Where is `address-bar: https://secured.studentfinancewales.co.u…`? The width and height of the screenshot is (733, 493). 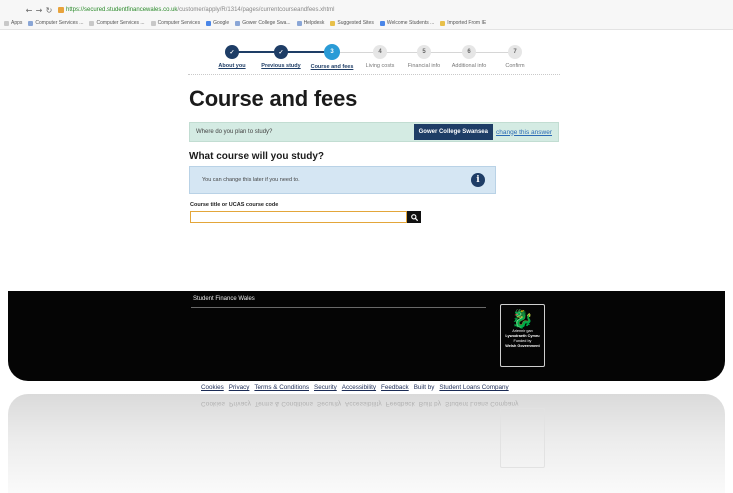 address-bar: https://secured.studentfinancewales.co.u… is located at coordinates (200, 10).